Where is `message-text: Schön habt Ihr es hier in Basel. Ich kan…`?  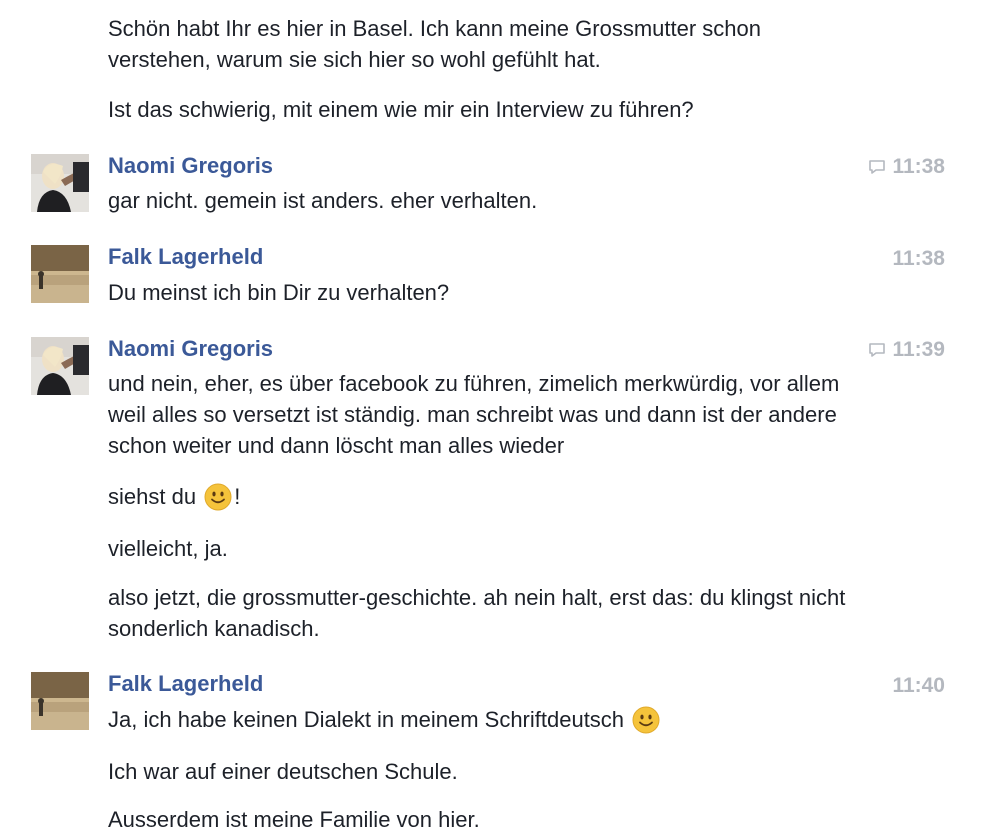 message-text: Schön habt Ihr es hier in Basel. Ich kan… is located at coordinates (434, 44).